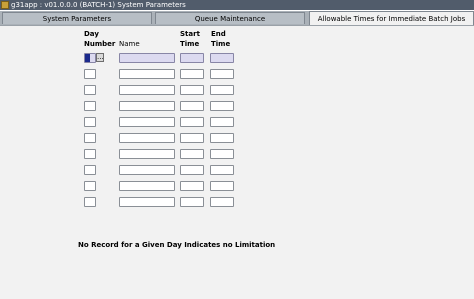  I want to click on tab-queue-maintenance: Queue Maintenance, so click(230, 18).